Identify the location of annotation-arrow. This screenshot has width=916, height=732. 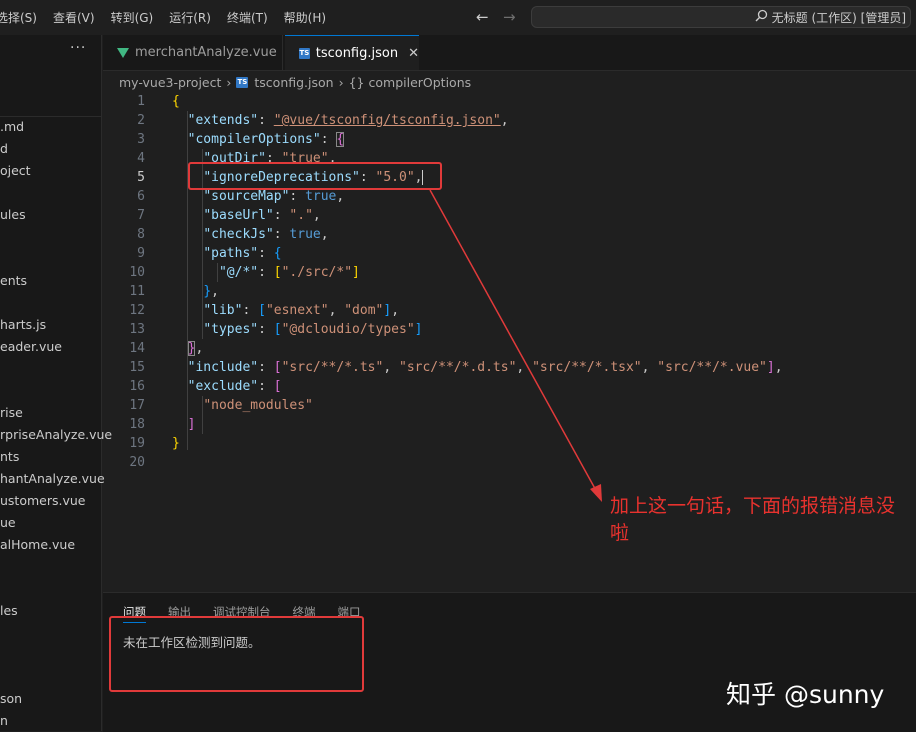
(515, 345).